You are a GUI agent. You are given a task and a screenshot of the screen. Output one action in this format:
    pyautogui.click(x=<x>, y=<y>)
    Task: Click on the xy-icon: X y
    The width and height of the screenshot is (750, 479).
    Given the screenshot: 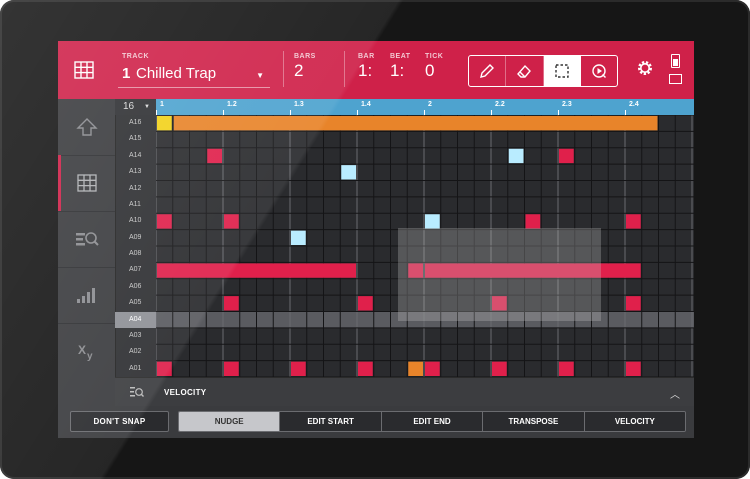 What is the action you would take?
    pyautogui.click(x=85, y=352)
    